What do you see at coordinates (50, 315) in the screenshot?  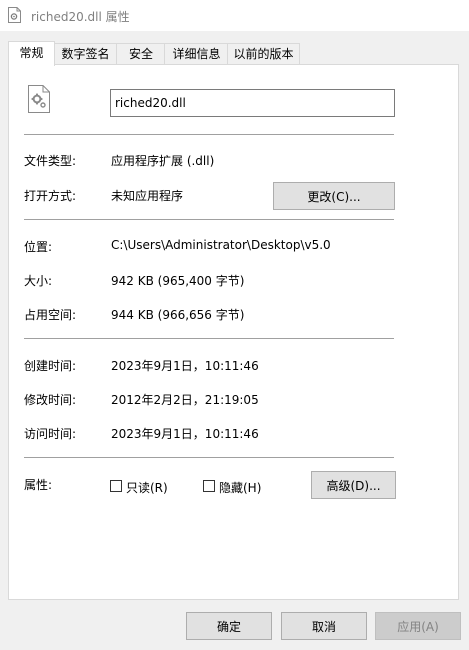 I see `size-on-disk-label: 占用空间:` at bounding box center [50, 315].